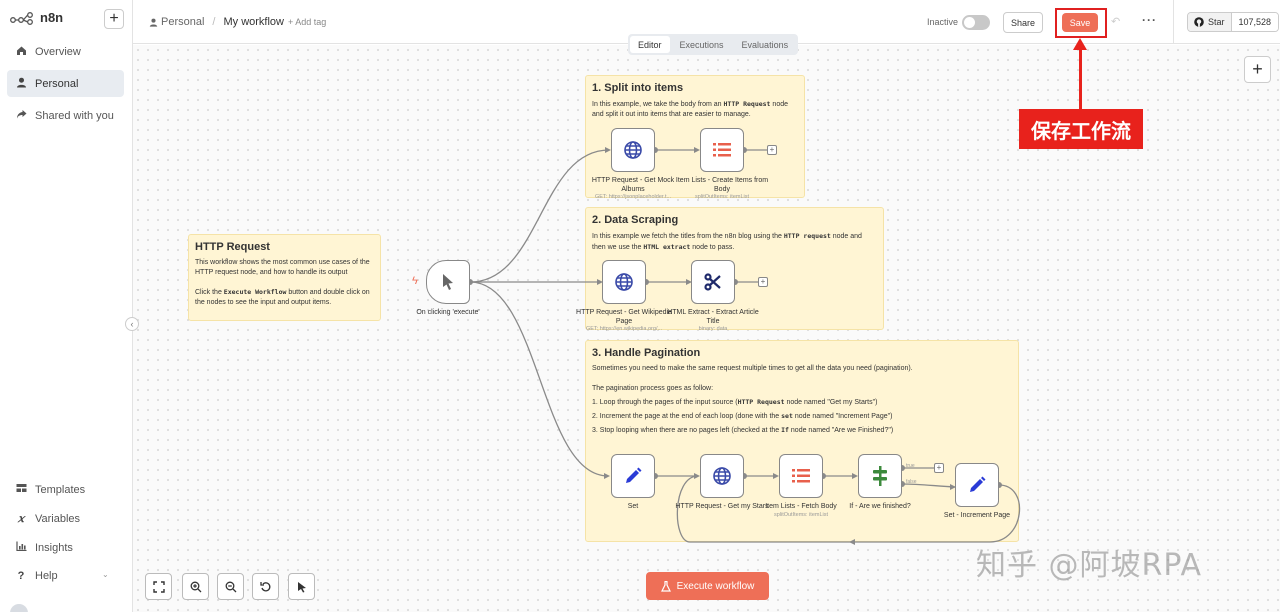  Describe the element at coordinates (21, 52) in the screenshot. I see `home-icon` at that location.